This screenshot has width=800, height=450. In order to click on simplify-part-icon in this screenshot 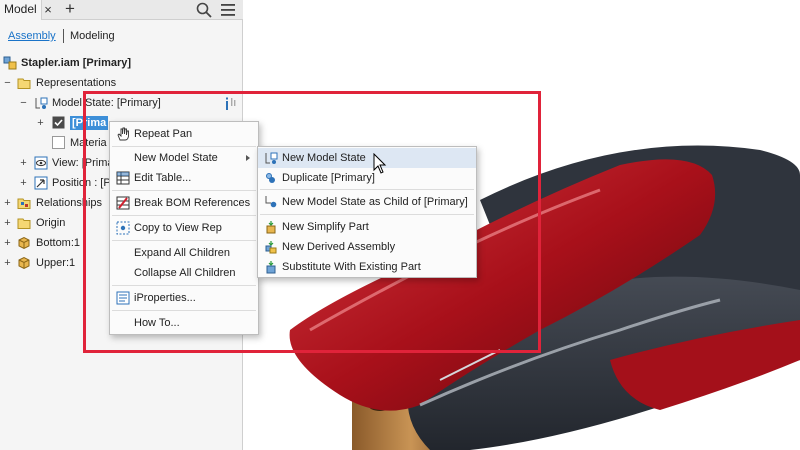, I will do `click(271, 227)`.